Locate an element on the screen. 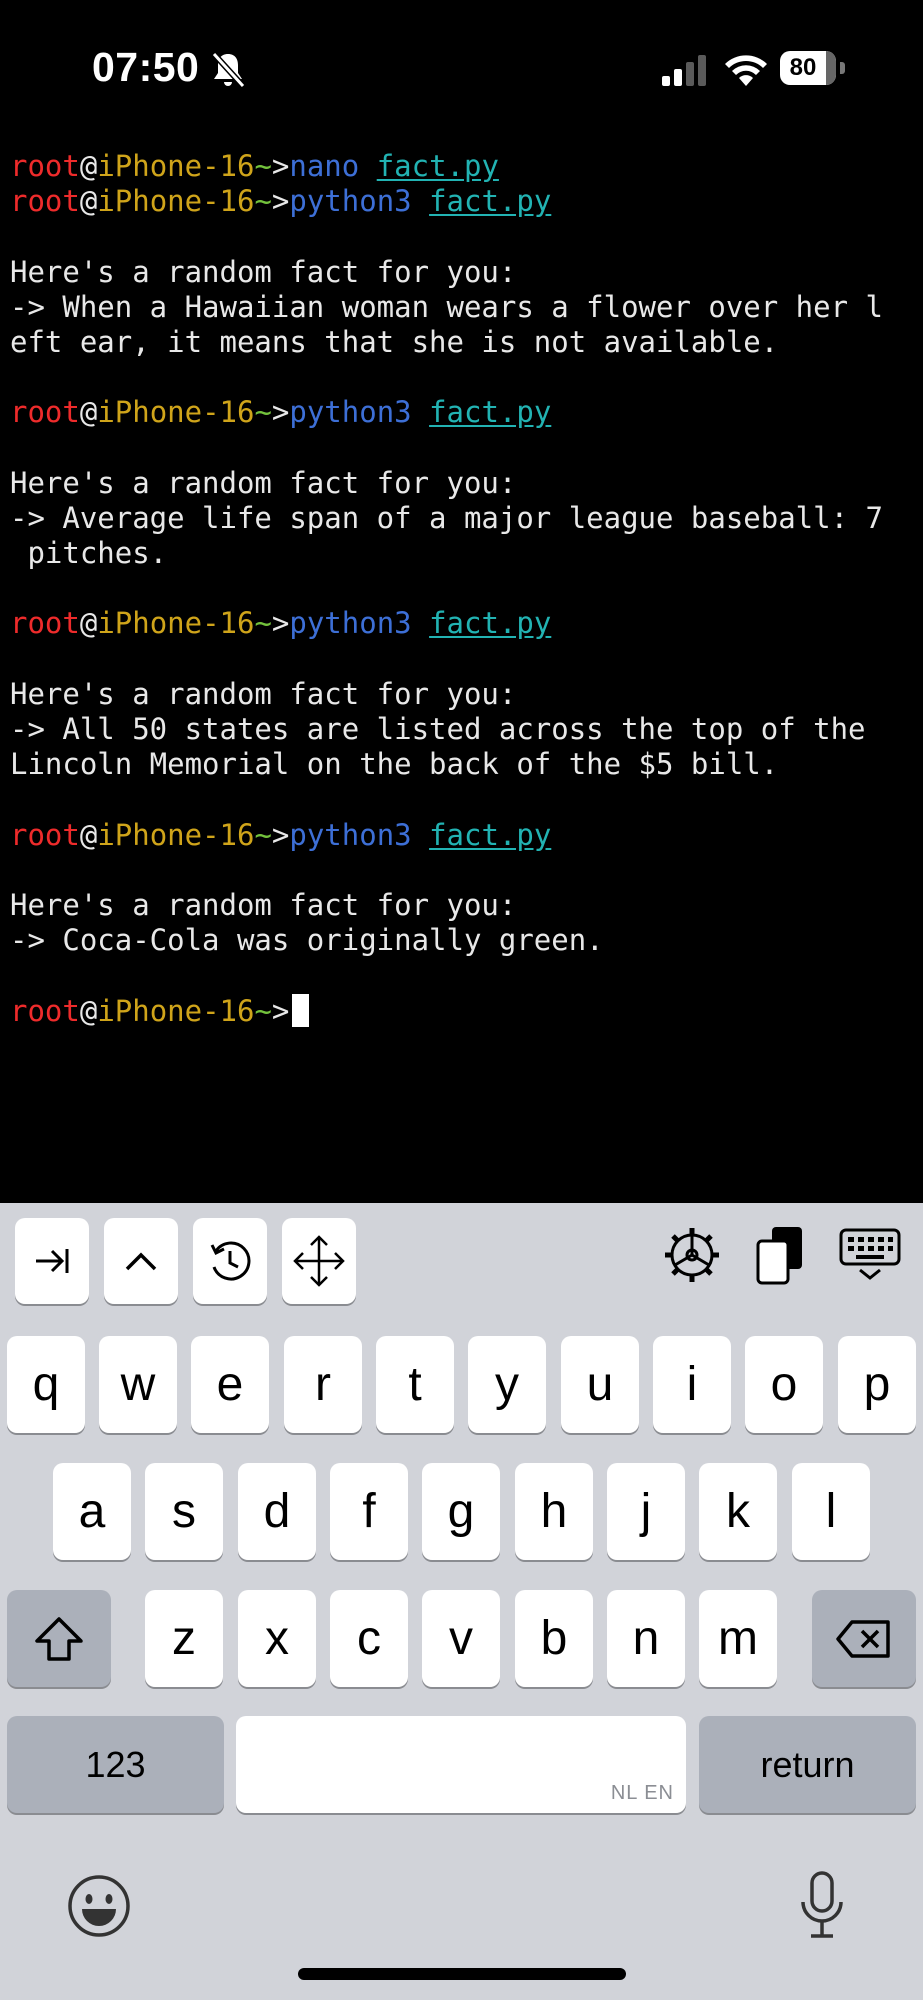  move-cursor-button is located at coordinates (319, 1261).